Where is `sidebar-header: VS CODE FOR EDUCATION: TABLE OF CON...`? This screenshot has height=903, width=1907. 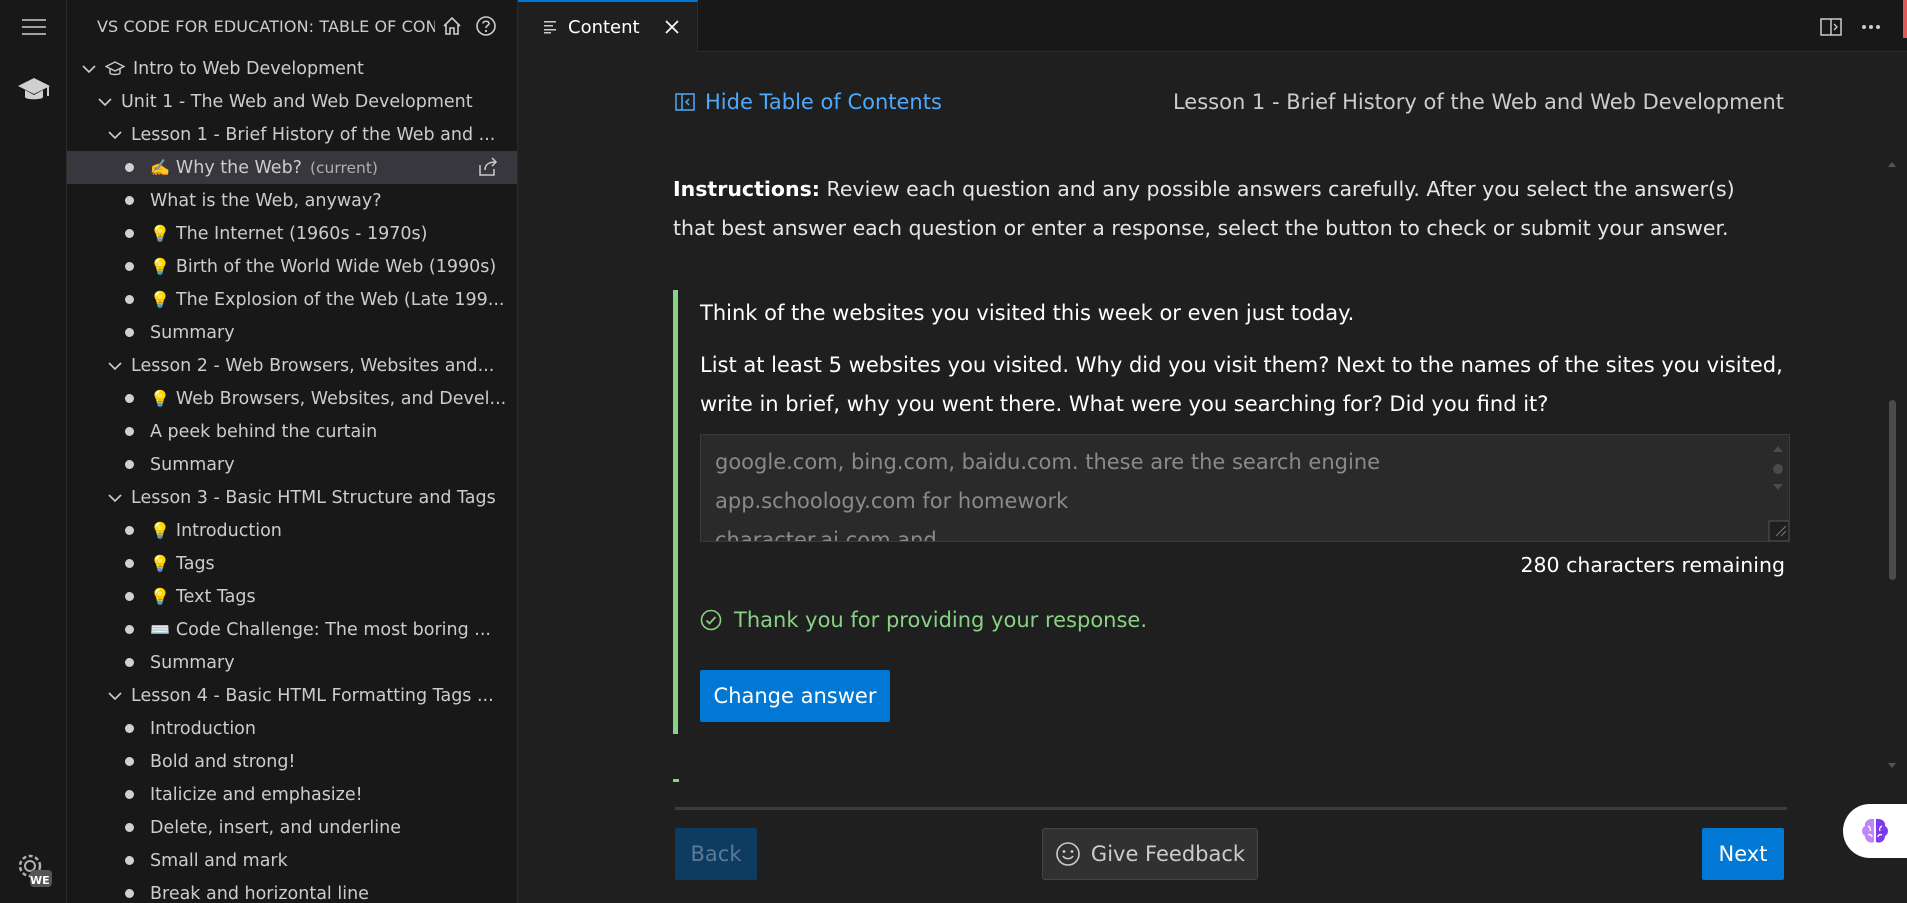 sidebar-header: VS CODE FOR EDUCATION: TABLE OF CON... is located at coordinates (292, 26).